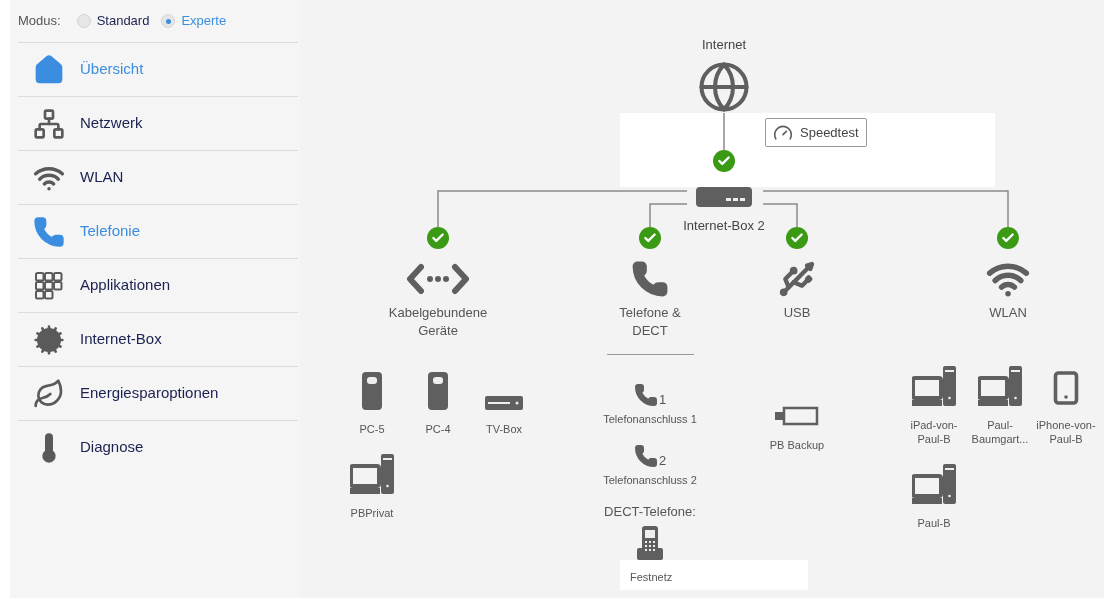  What do you see at coordinates (504, 429) in the screenshot?
I see `device-label: TV-Box` at bounding box center [504, 429].